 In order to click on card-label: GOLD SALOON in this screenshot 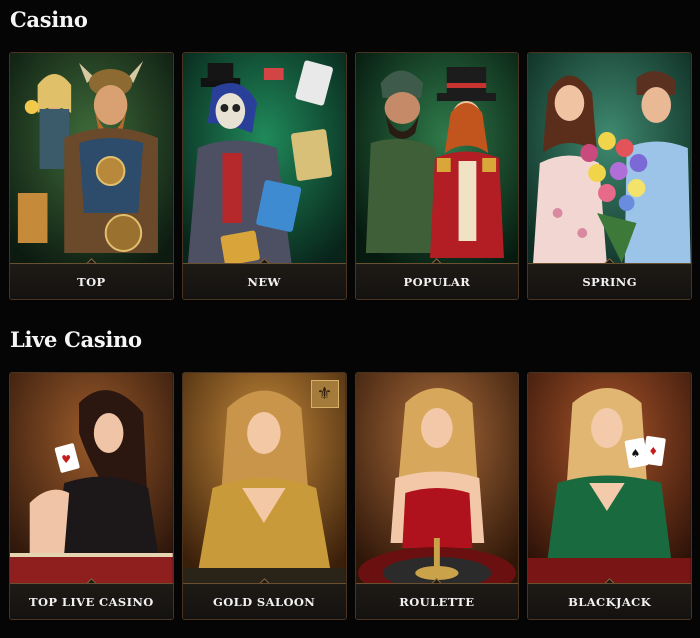, I will do `click(264, 601)`.